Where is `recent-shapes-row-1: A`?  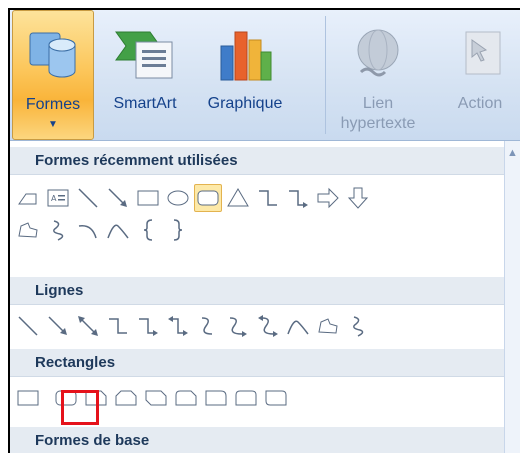
recent-shapes-row-1: A is located at coordinates (194, 198).